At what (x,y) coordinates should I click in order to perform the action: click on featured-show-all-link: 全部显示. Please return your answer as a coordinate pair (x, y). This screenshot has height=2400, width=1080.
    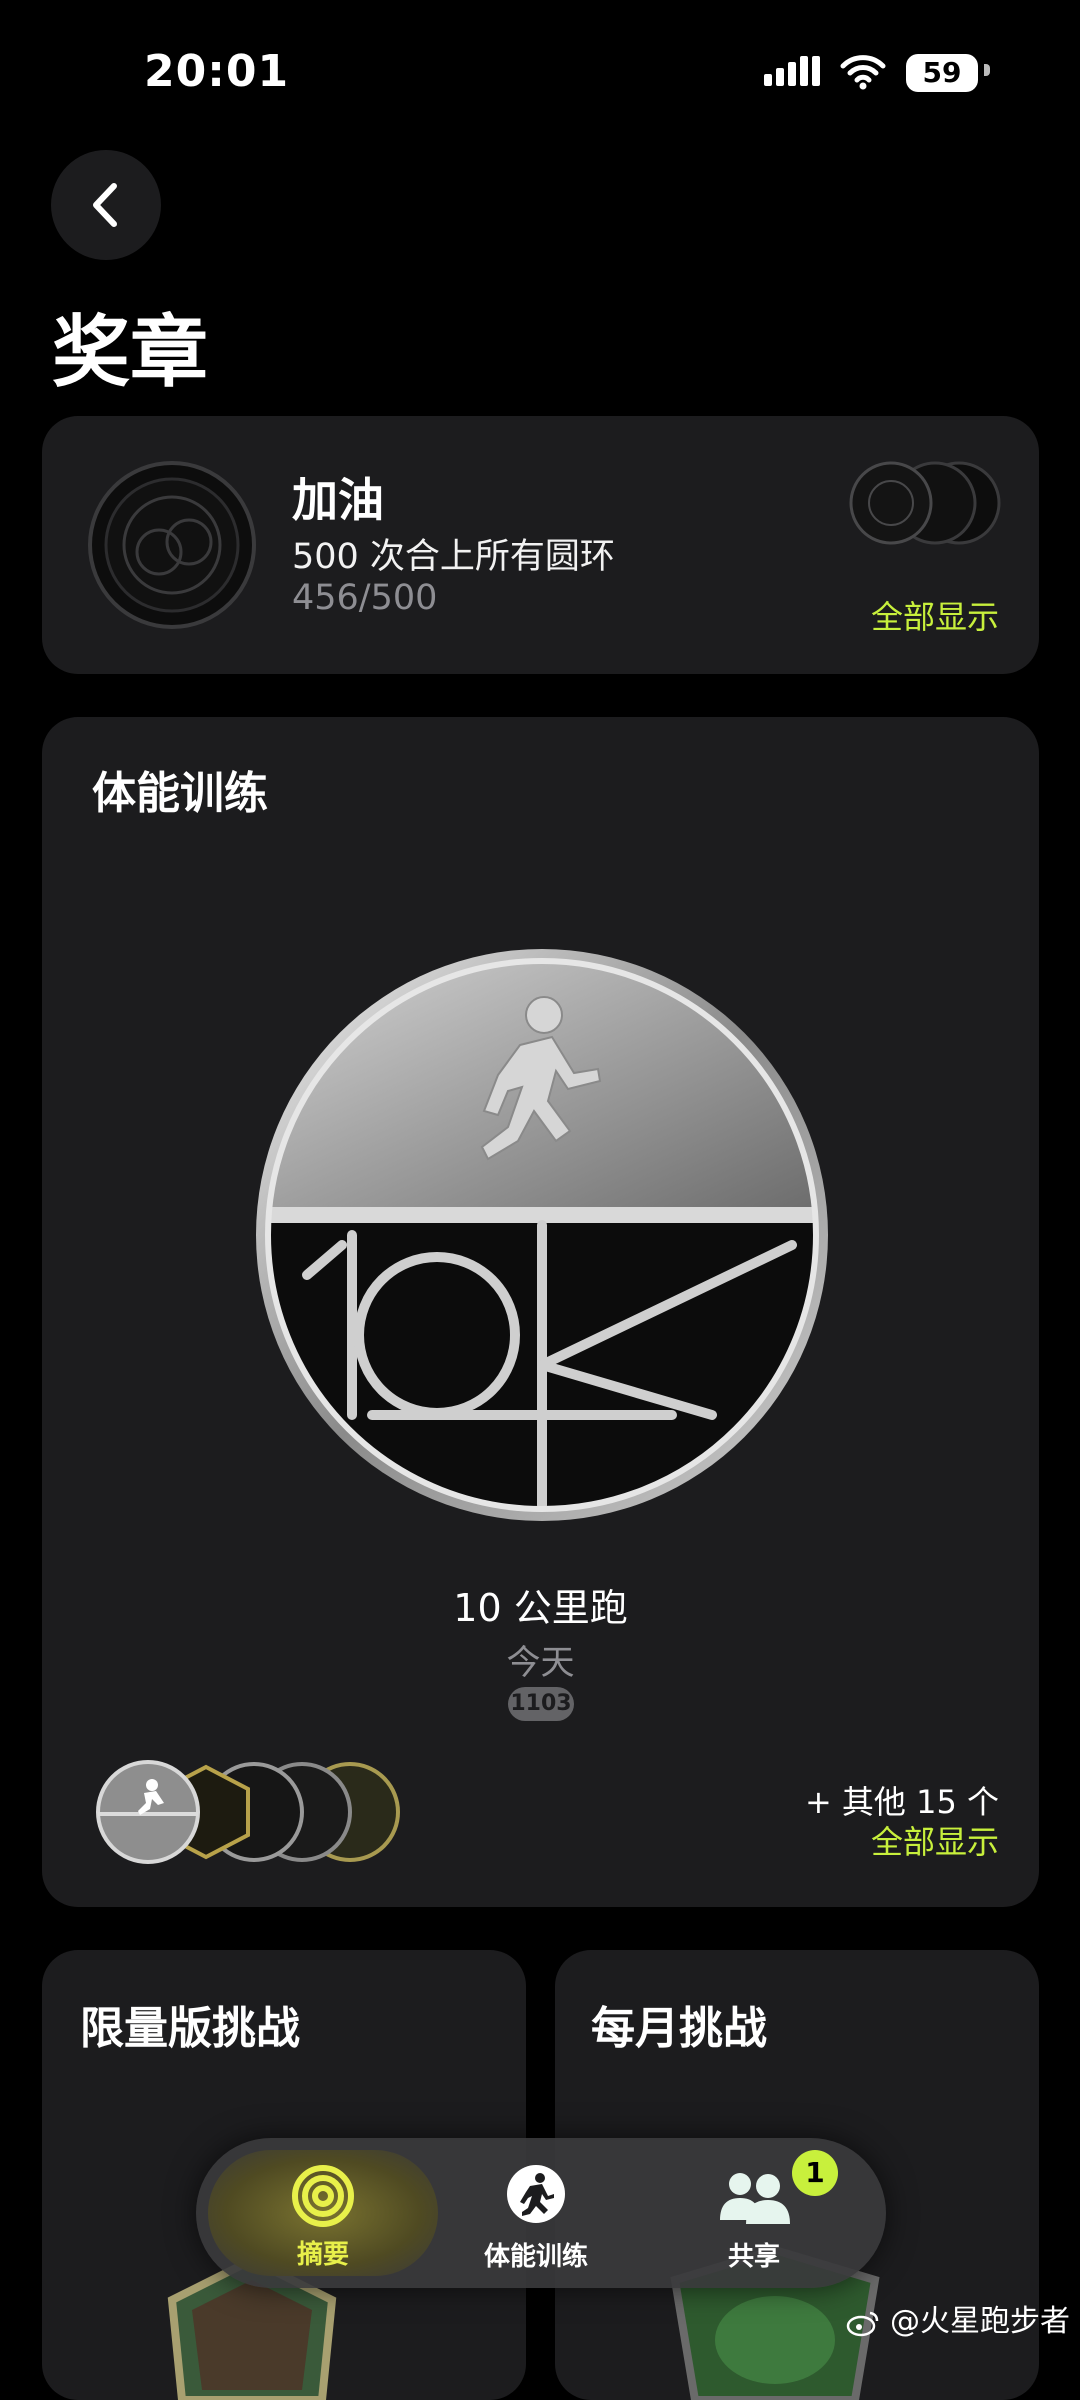
    Looking at the image, I should click on (935, 615).